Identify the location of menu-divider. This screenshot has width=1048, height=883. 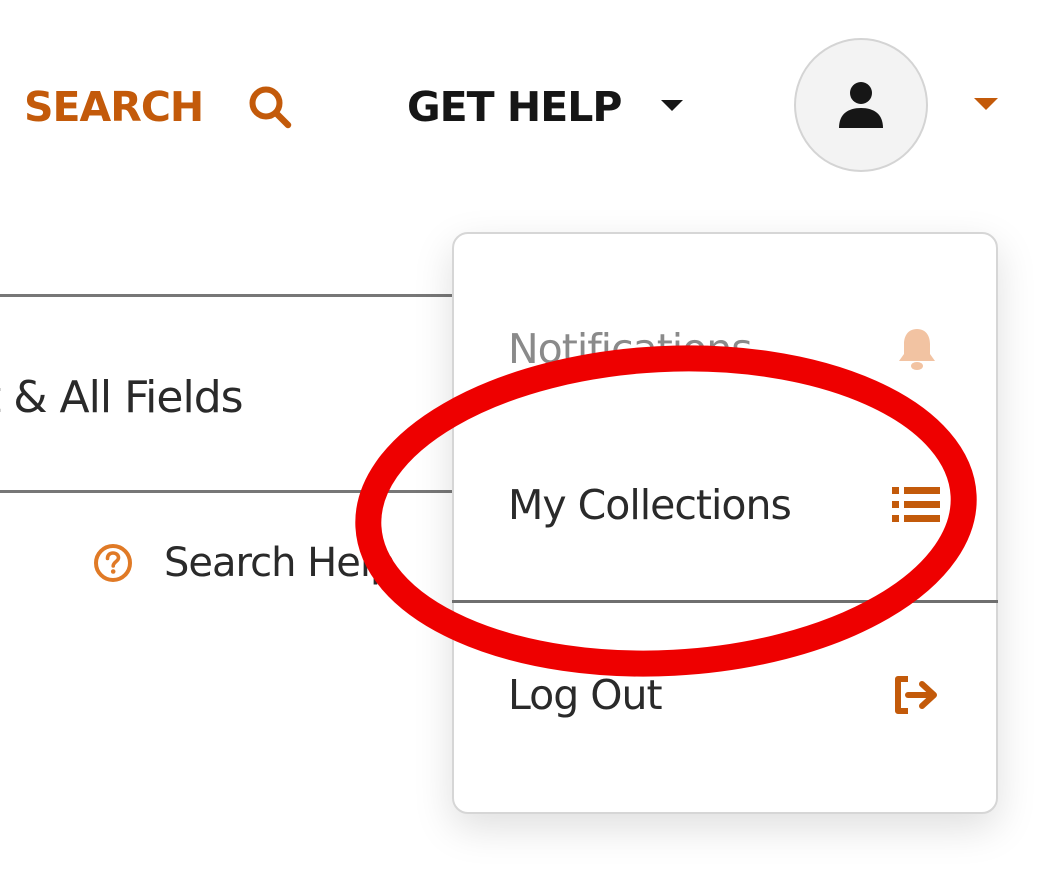
(725, 601).